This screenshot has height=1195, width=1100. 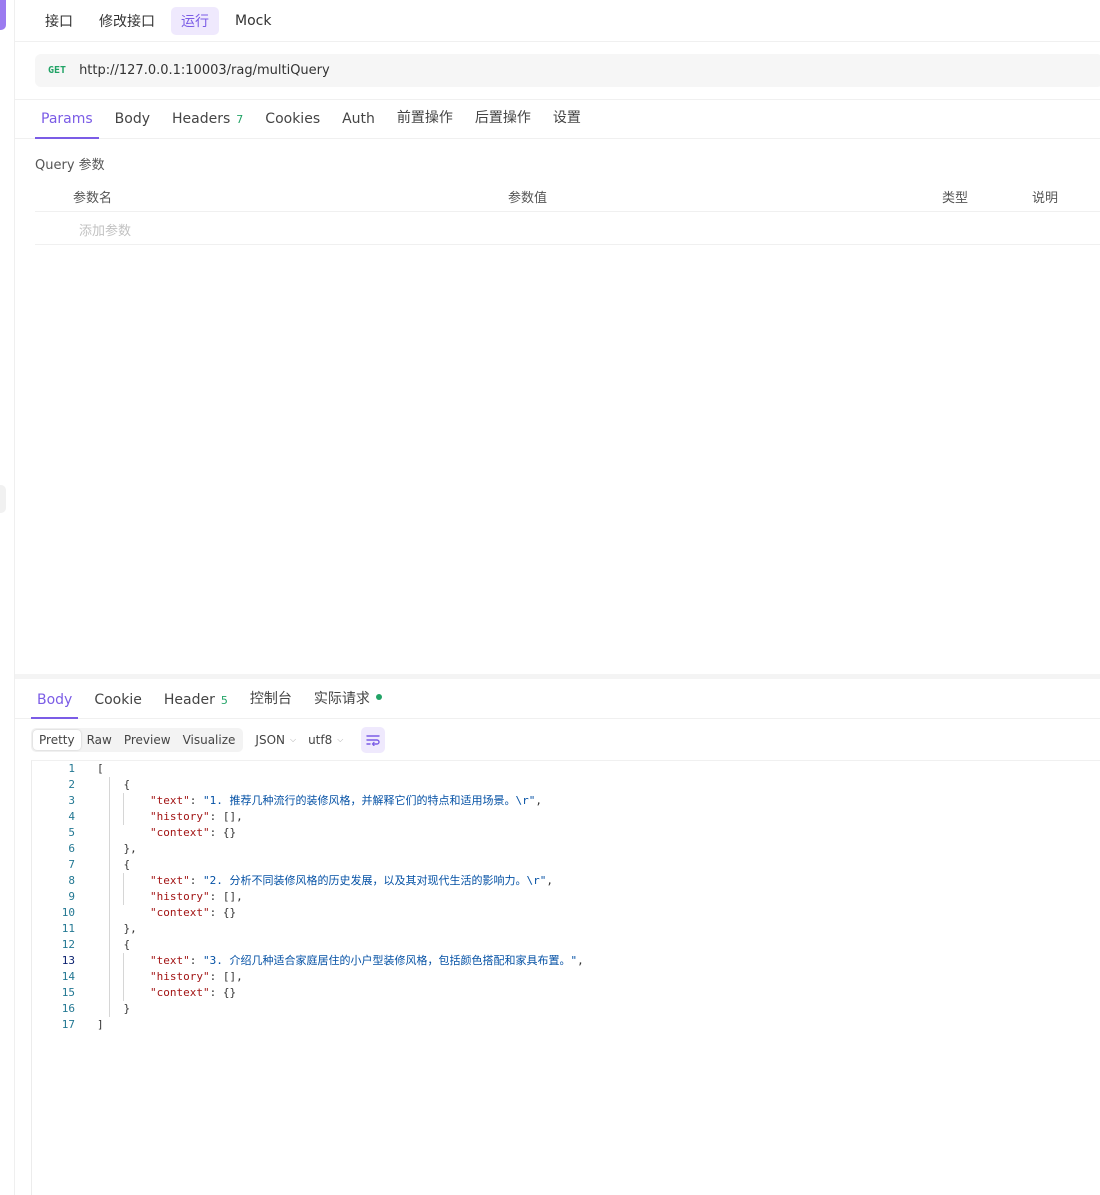 What do you see at coordinates (425, 122) in the screenshot?
I see `tab-pre-operations: 前置操作` at bounding box center [425, 122].